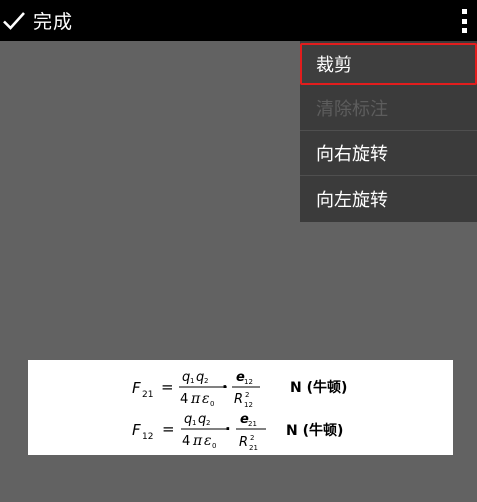  What do you see at coordinates (214, 446) in the screenshot?
I see `f12-den-eps-sub: 0` at bounding box center [214, 446].